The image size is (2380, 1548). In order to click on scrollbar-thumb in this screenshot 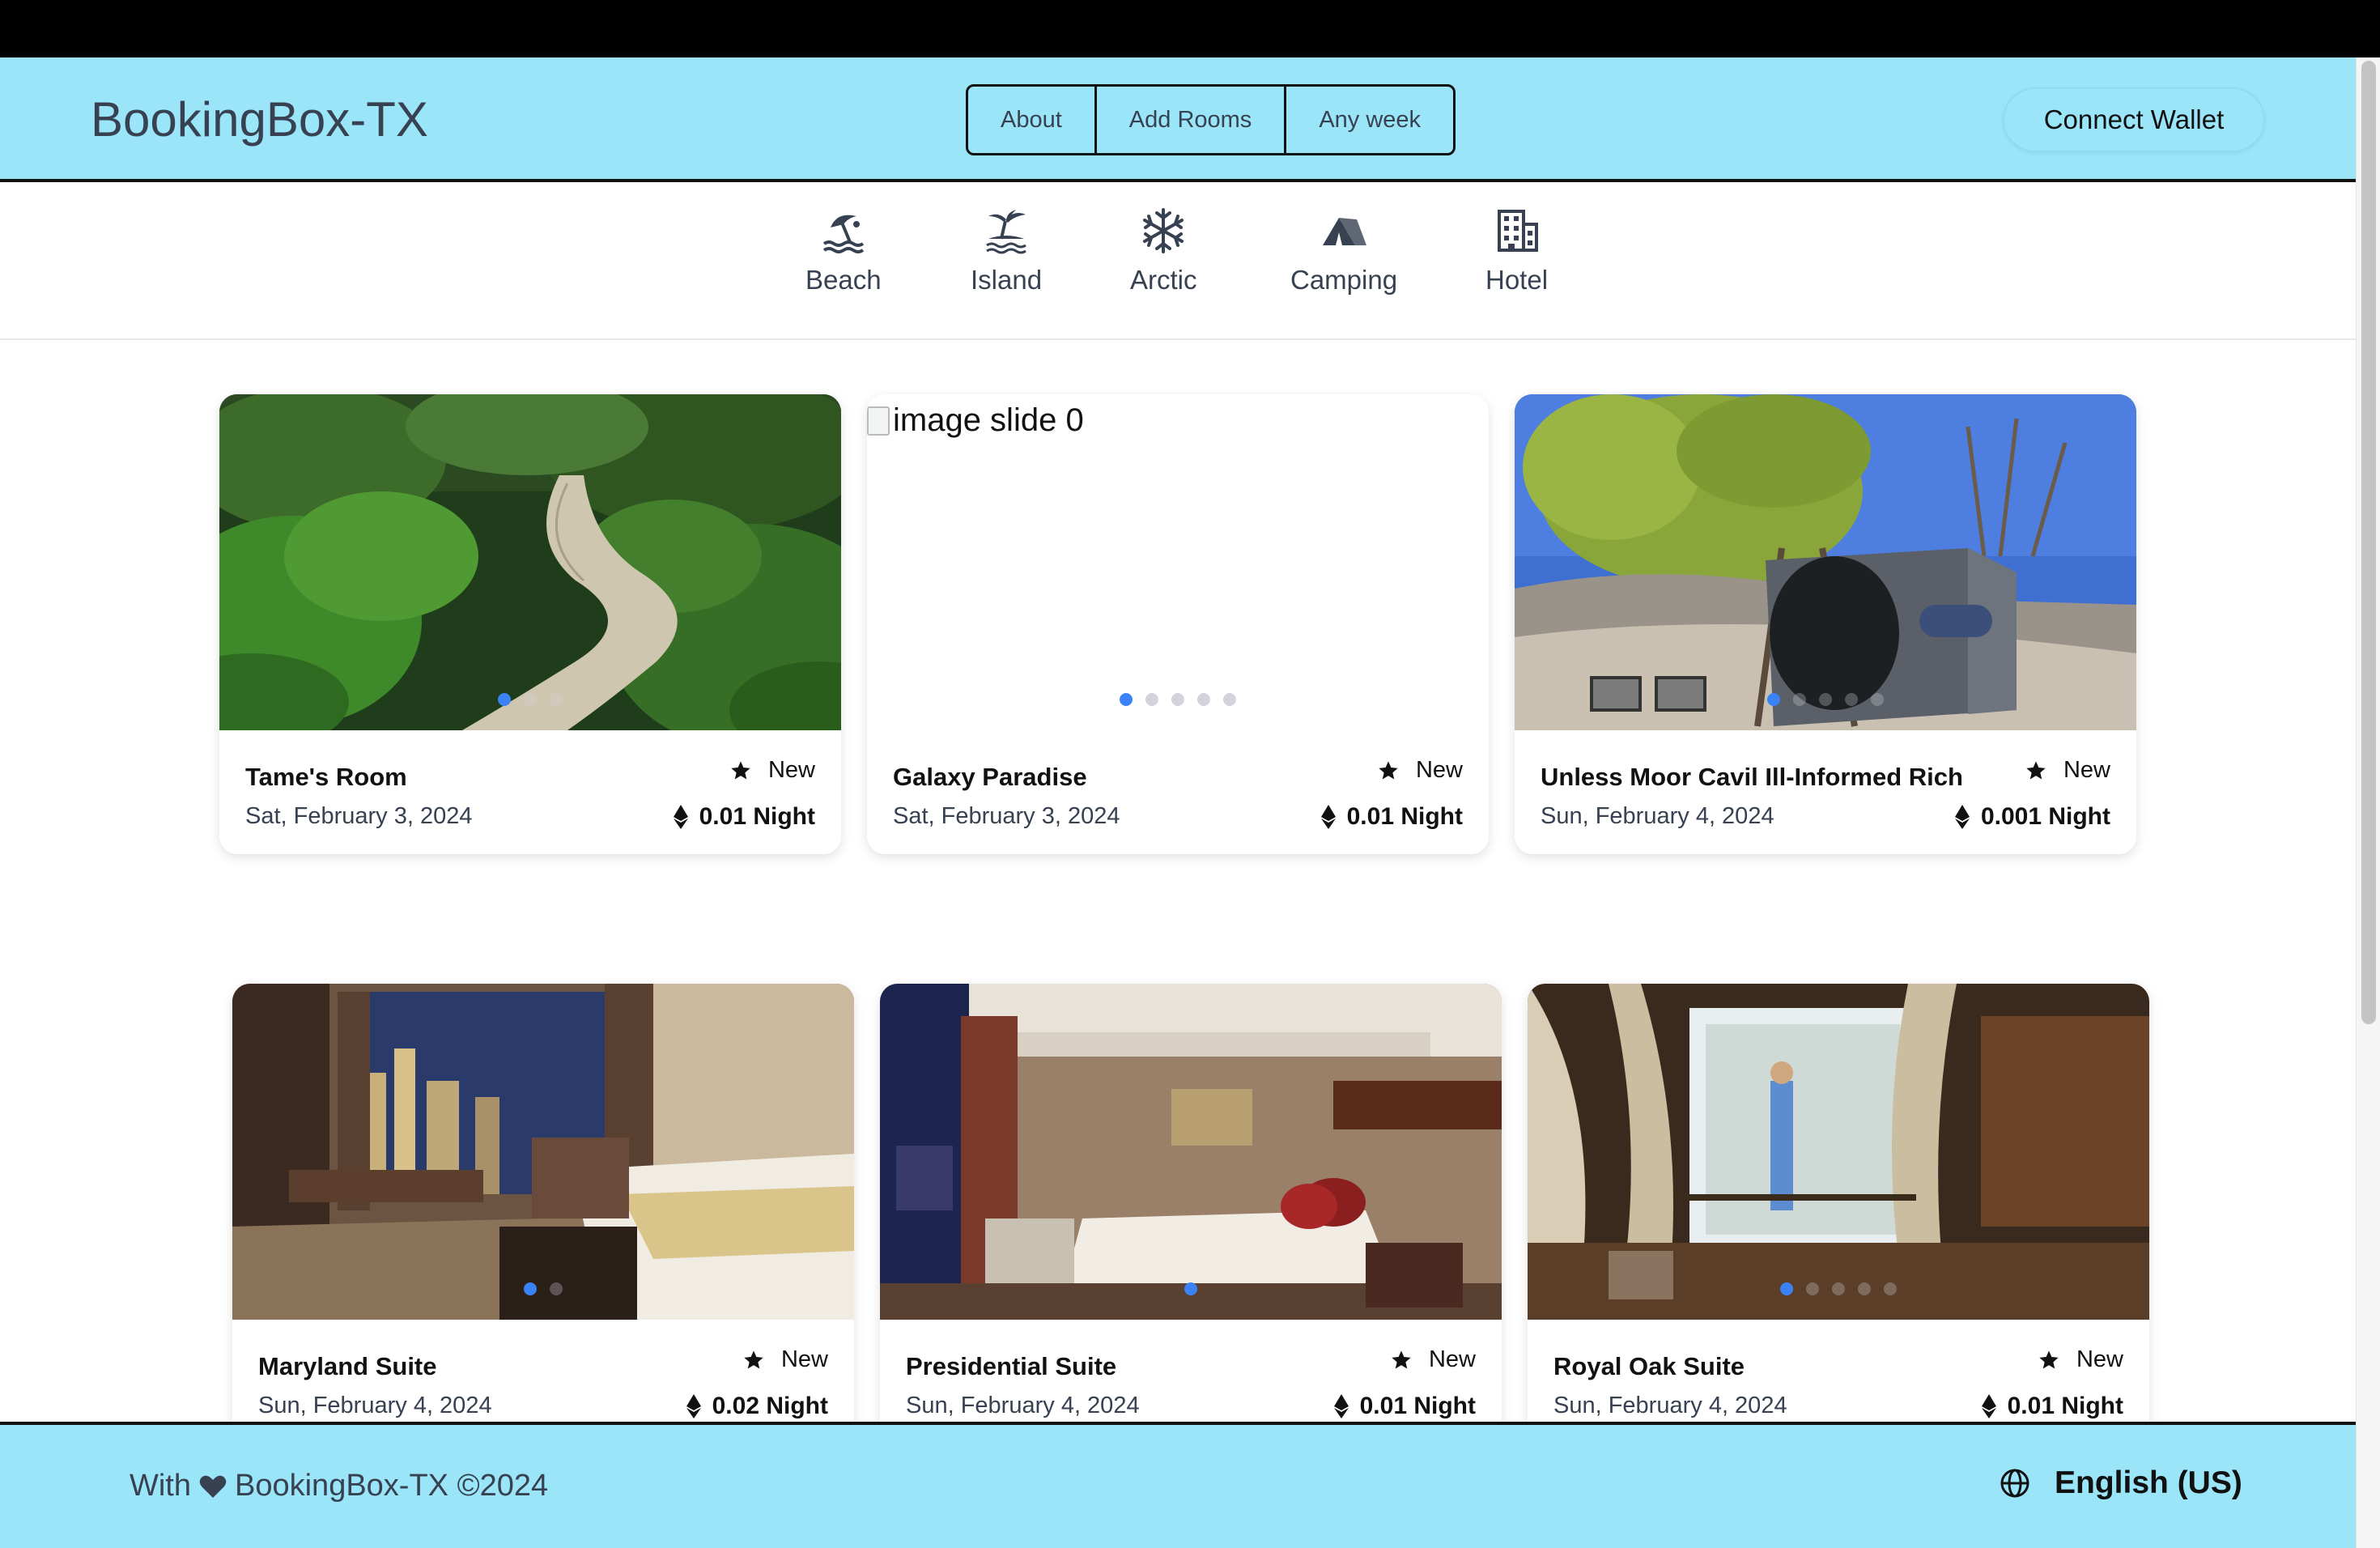, I will do `click(2368, 542)`.